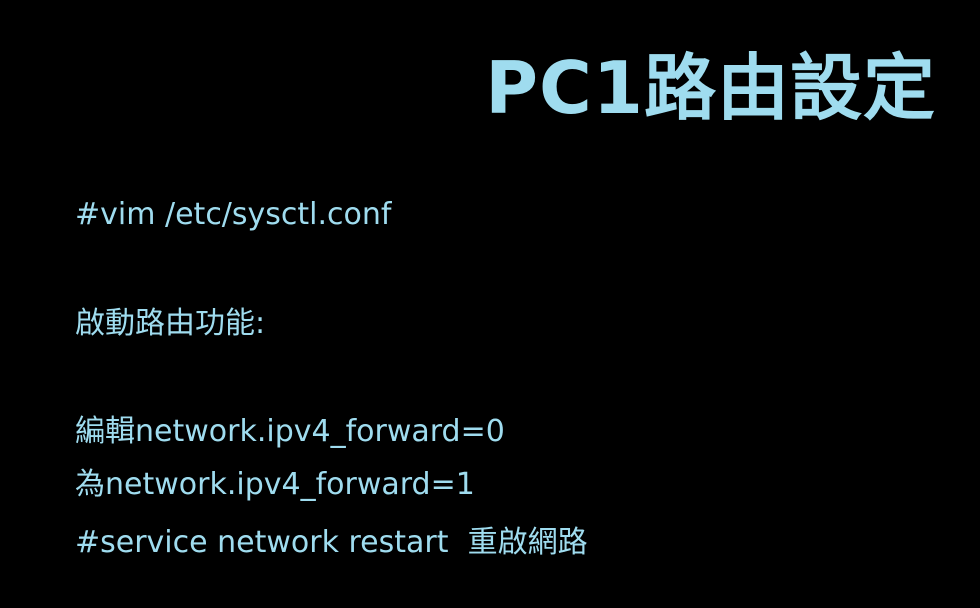 This screenshot has width=980, height=608. What do you see at coordinates (290, 431) in the screenshot?
I see `edit-forward-setting: 編輯network.ipv4_forward=0` at bounding box center [290, 431].